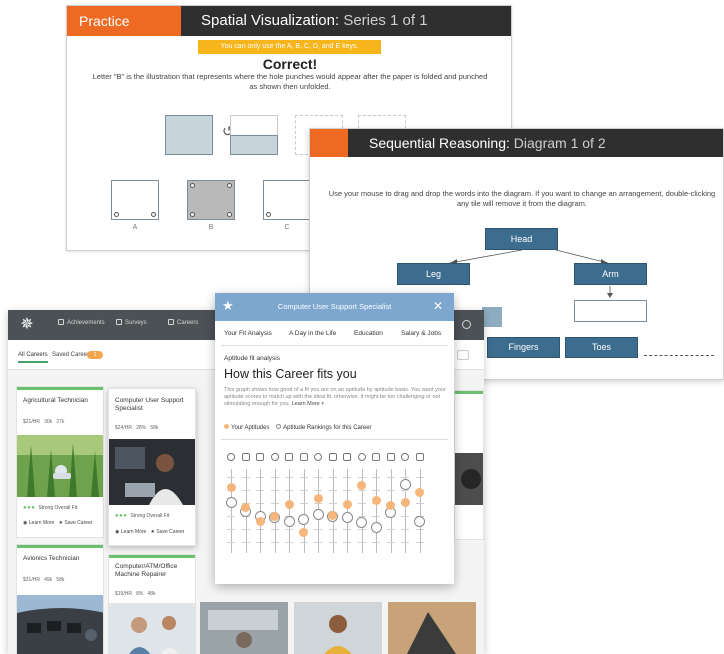 This screenshot has height=654, width=724. What do you see at coordinates (51, 558) in the screenshot?
I see `career-title: Avionics Technician` at bounding box center [51, 558].